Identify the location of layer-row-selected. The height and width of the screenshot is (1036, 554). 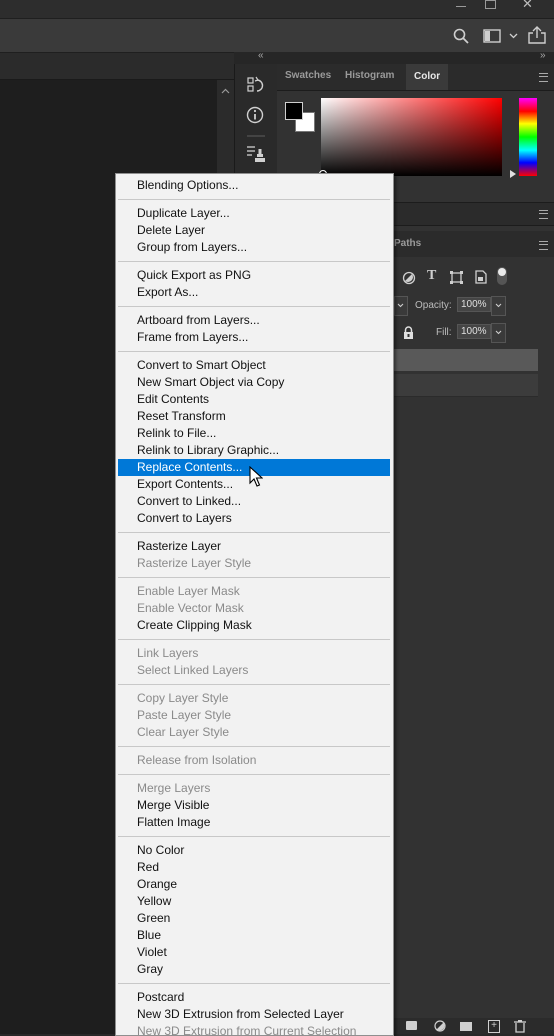
(466, 360).